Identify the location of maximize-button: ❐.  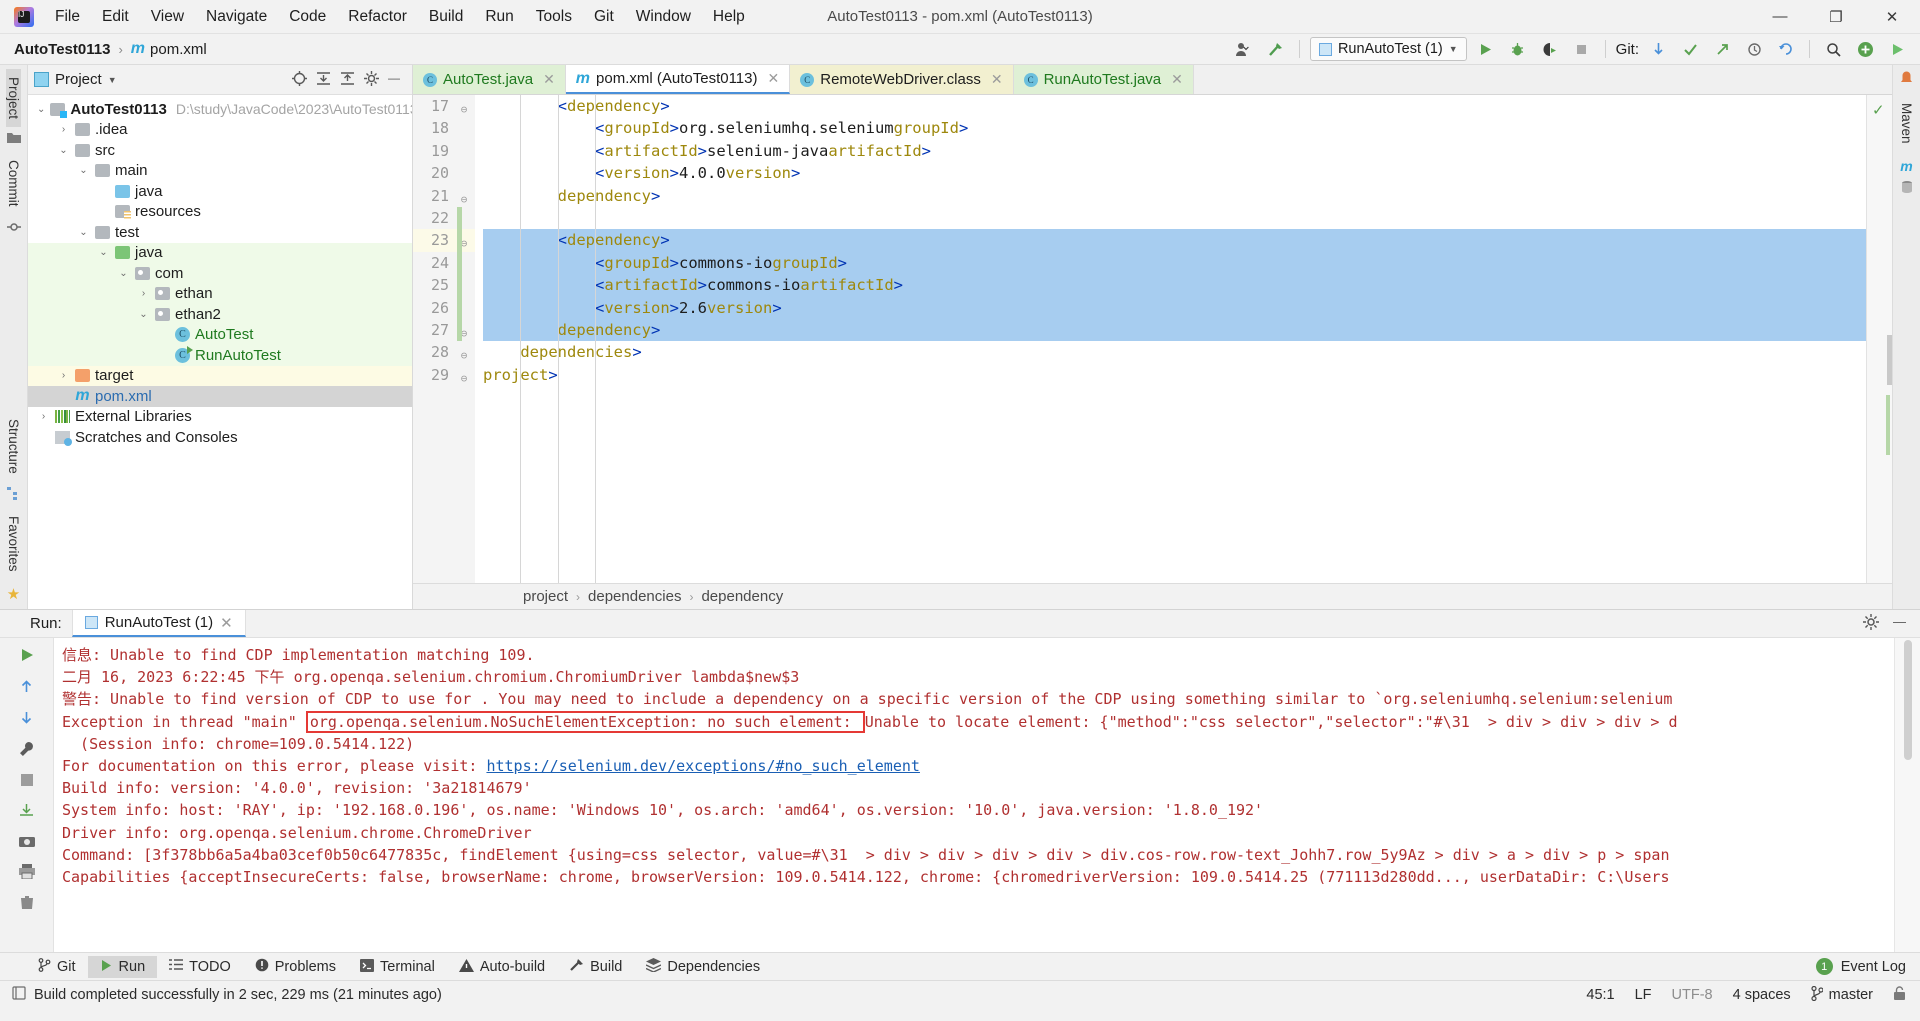
(1836, 16).